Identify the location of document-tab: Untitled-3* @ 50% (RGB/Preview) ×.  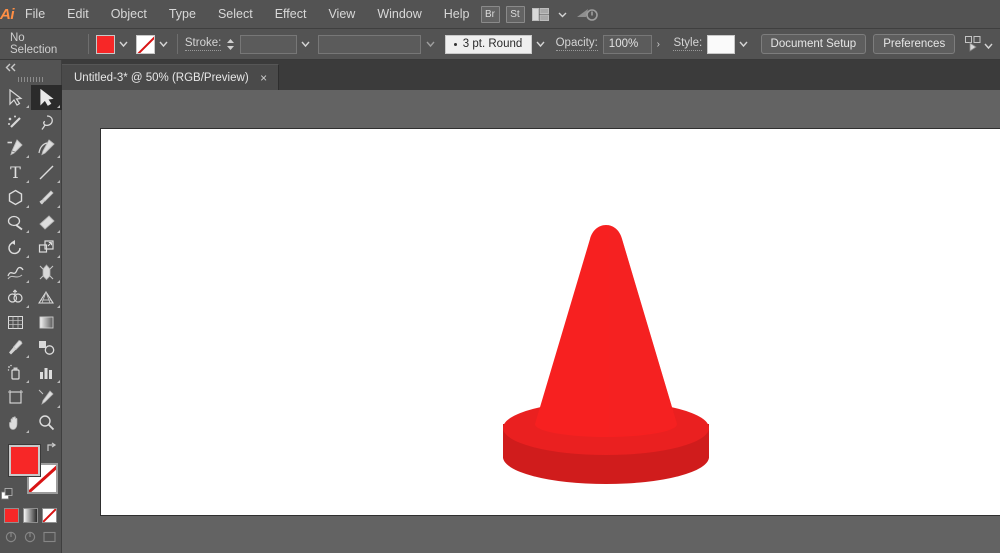
(170, 77).